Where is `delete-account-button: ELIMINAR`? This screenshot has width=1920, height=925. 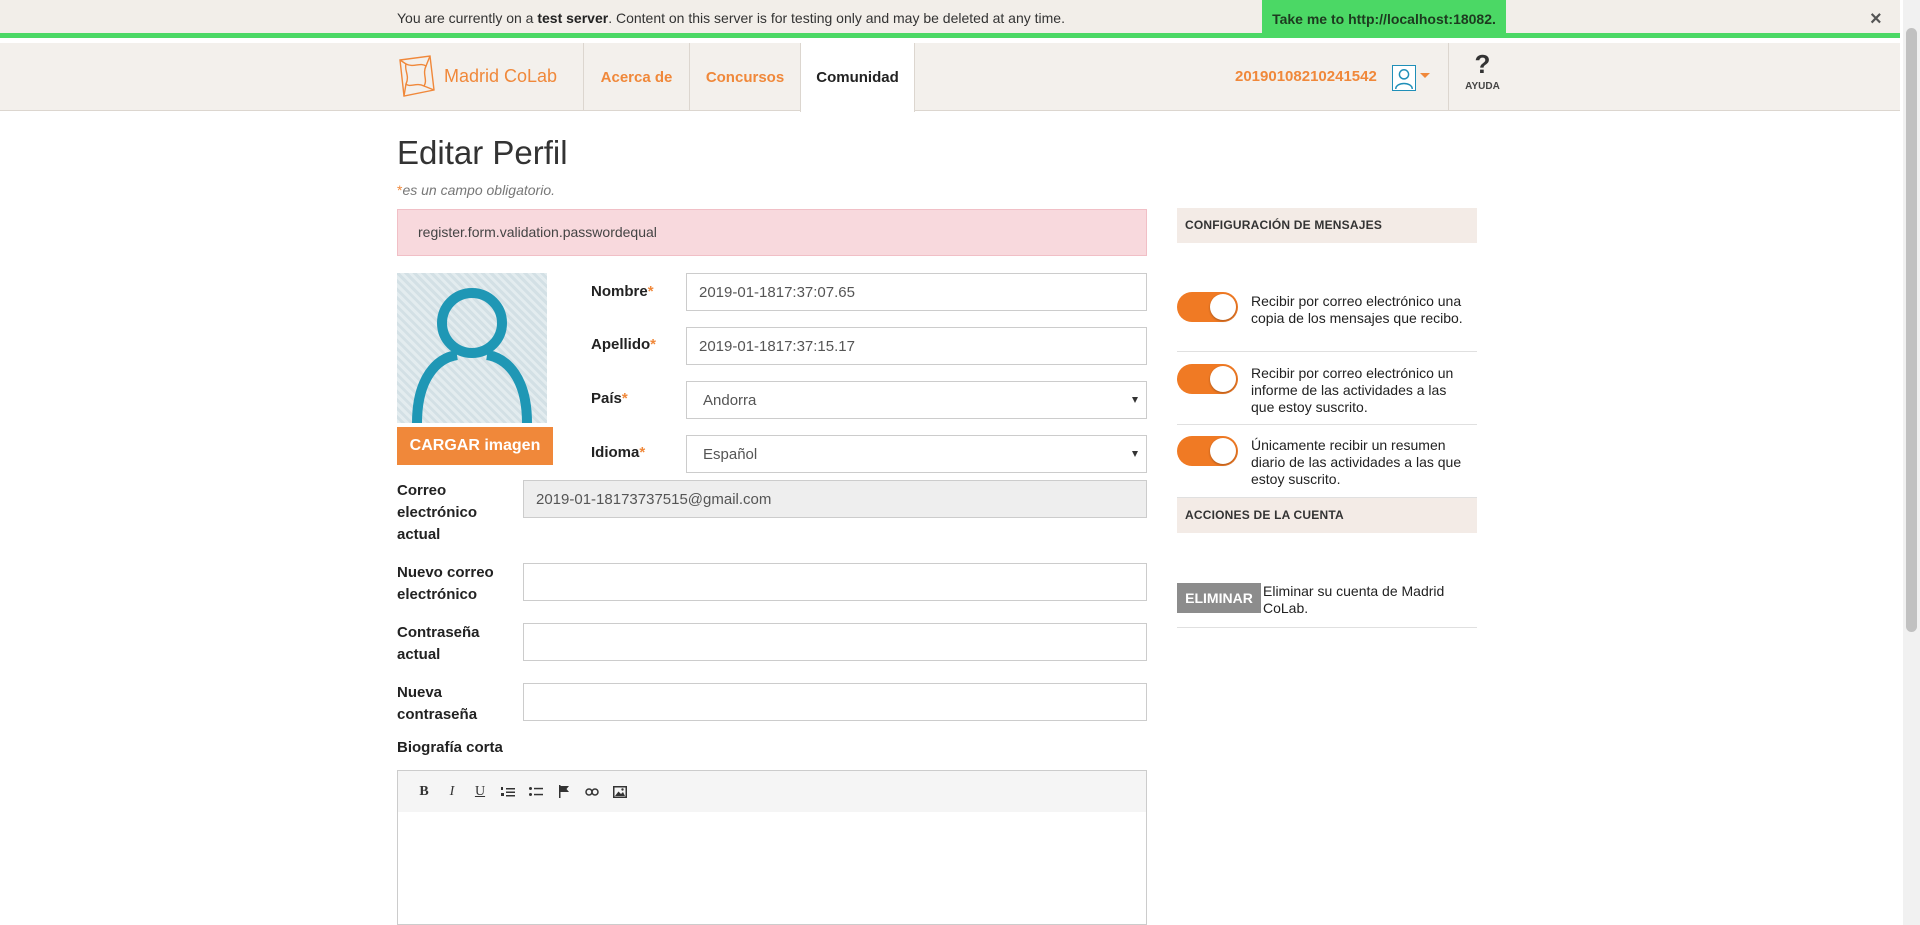 delete-account-button: ELIMINAR is located at coordinates (1219, 598).